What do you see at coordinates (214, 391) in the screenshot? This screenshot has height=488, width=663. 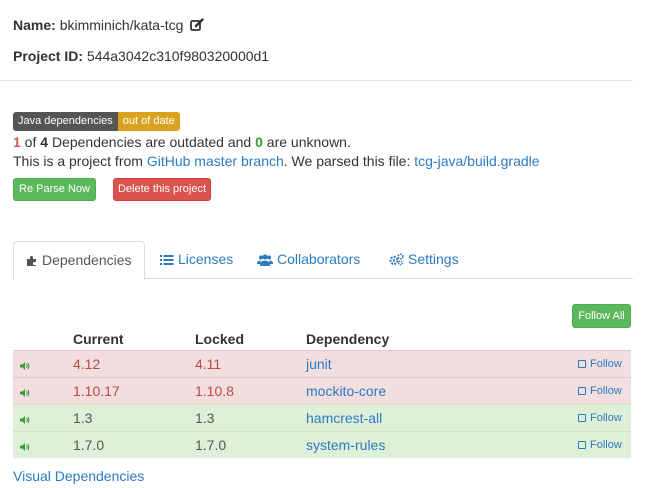 I see `locked-version: 1.10.8` at bounding box center [214, 391].